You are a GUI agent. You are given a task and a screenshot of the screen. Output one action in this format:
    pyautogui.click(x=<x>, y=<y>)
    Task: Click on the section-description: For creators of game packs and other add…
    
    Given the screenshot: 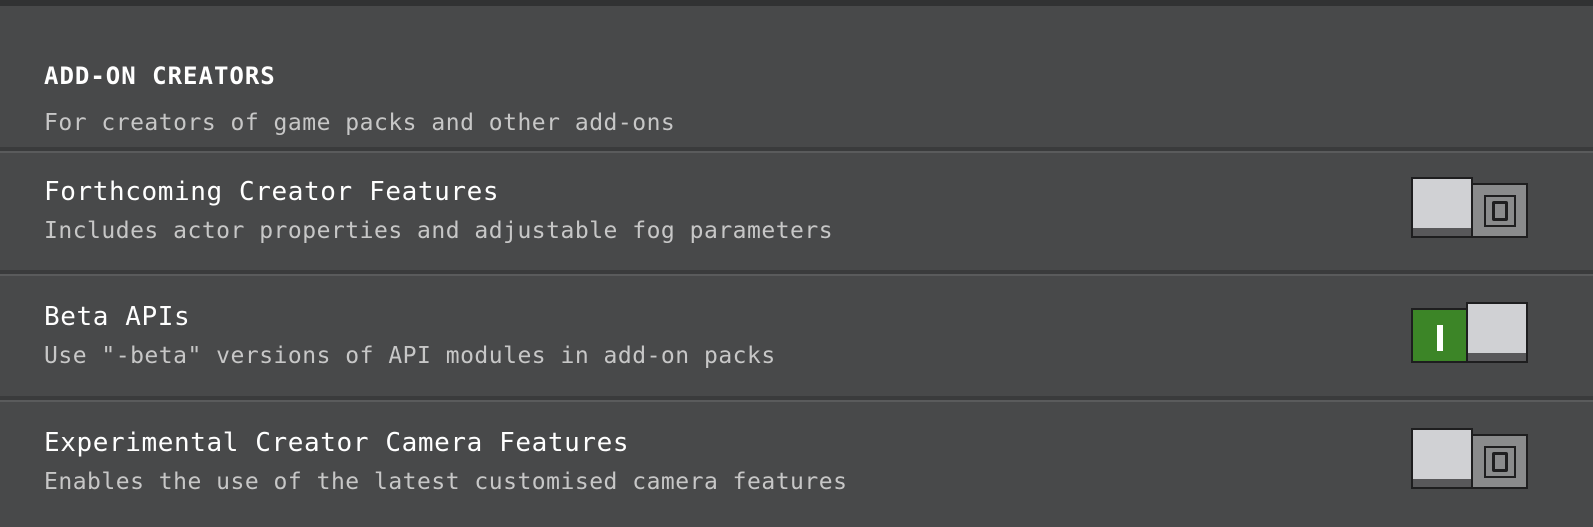 What is the action you would take?
    pyautogui.click(x=360, y=123)
    